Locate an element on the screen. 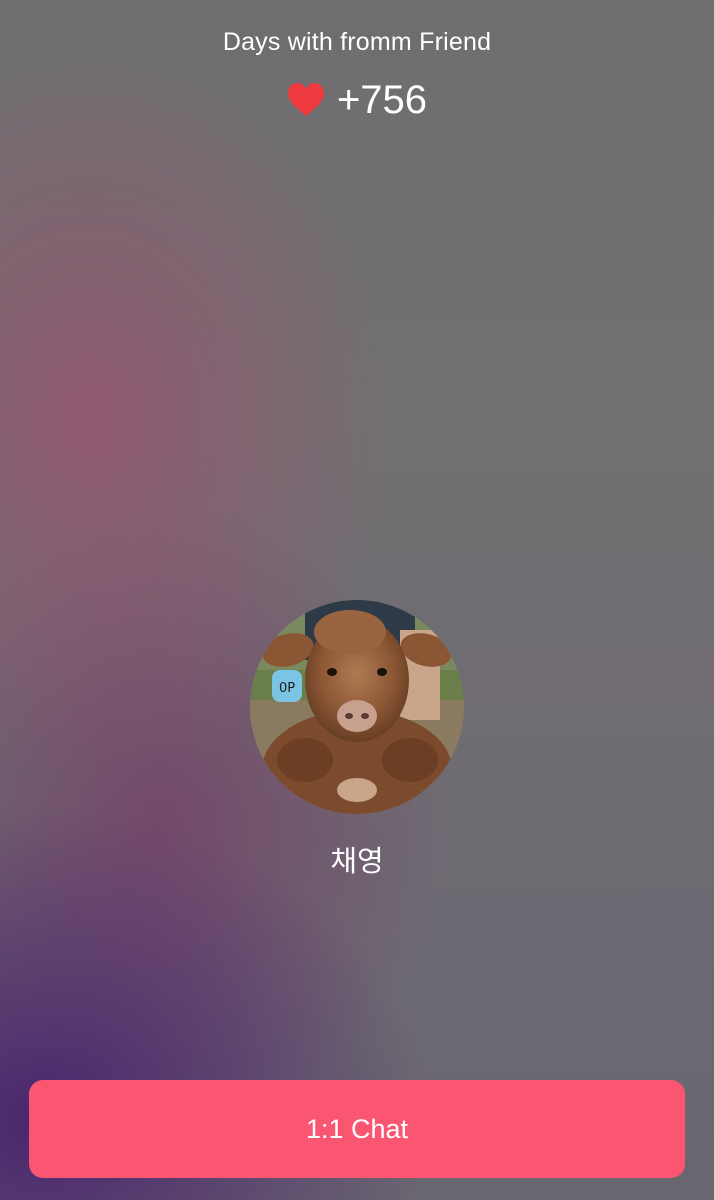  days-caption: Days with fromm Friend is located at coordinates (357, 42).